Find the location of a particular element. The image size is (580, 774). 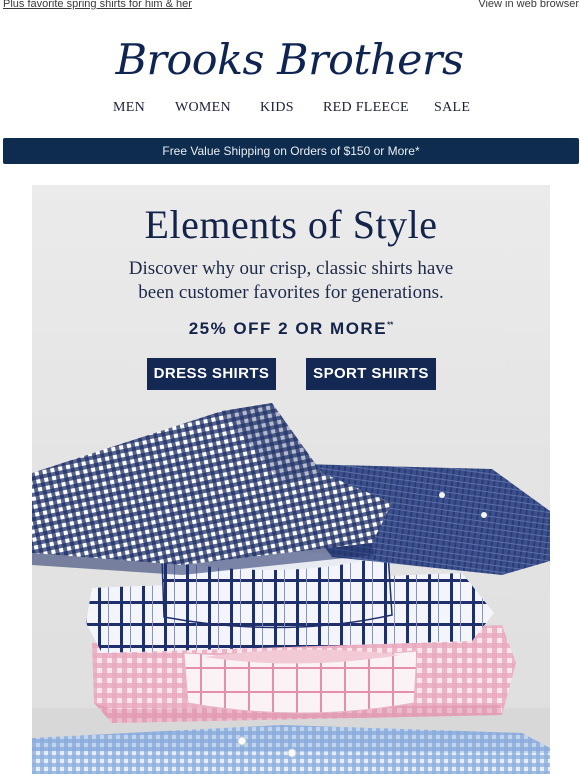

hero-title: Elements of Style is located at coordinates (291, 224).